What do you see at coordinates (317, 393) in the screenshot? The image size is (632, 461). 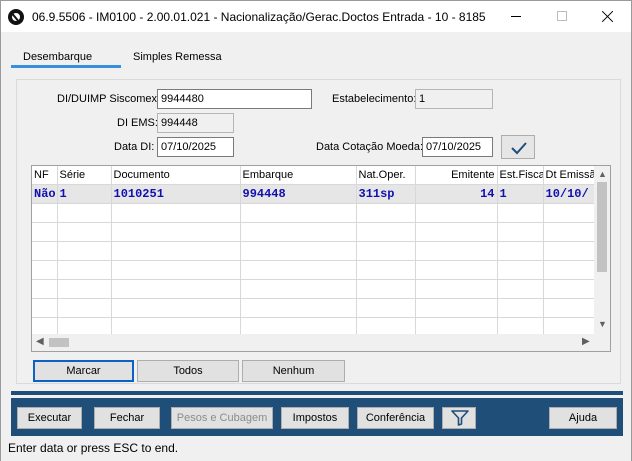 I see `separator-bar` at bounding box center [317, 393].